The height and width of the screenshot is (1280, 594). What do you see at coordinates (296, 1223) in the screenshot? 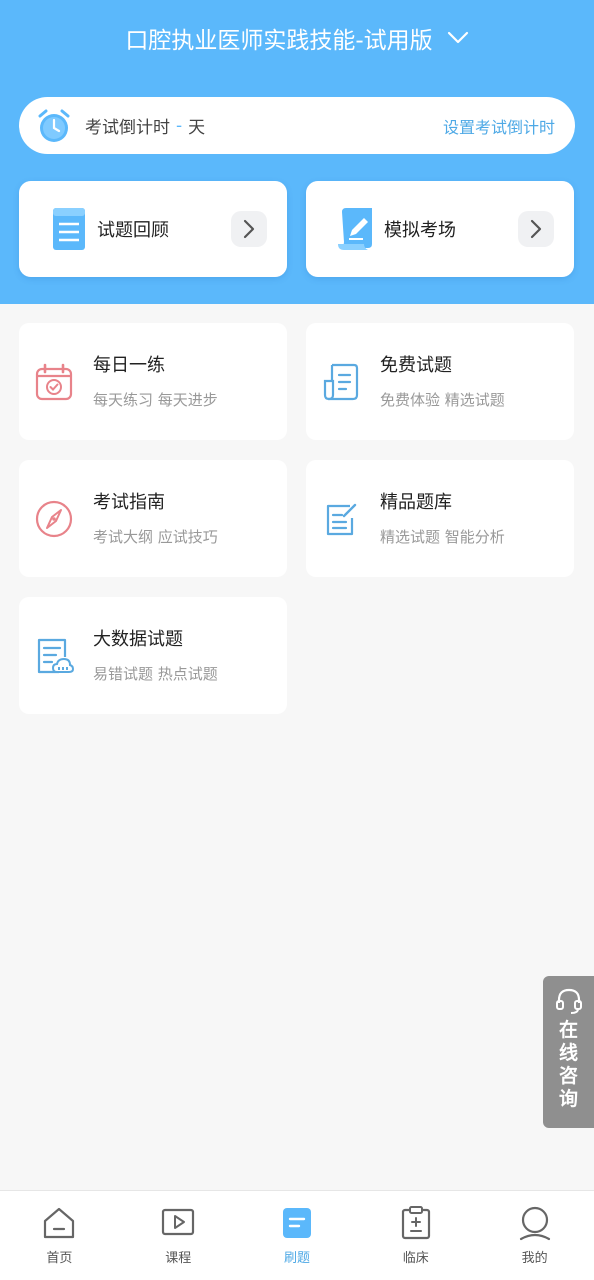
I see `practice-icon` at bounding box center [296, 1223].